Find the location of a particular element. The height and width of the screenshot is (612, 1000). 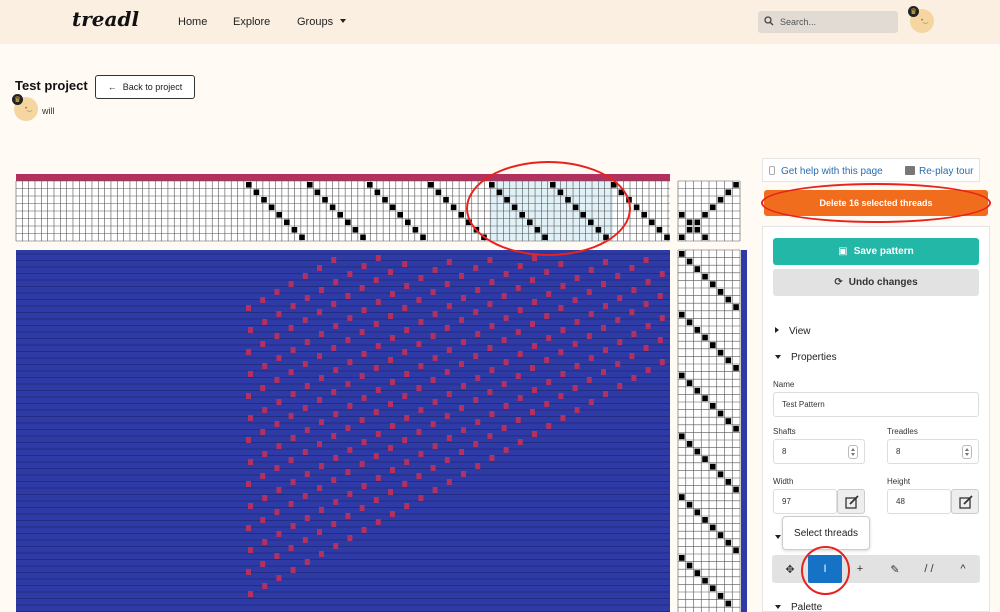

help-bar: Get help with this page Re-play tour is located at coordinates (871, 170).